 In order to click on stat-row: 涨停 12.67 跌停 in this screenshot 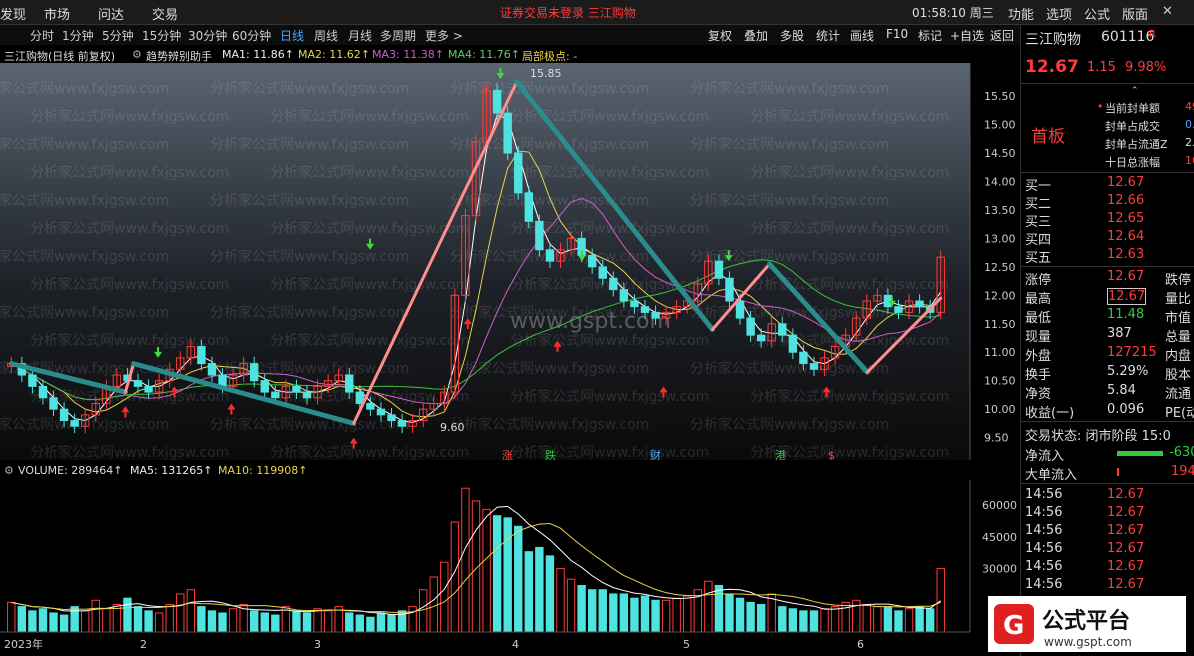, I will do `click(1109, 278)`.